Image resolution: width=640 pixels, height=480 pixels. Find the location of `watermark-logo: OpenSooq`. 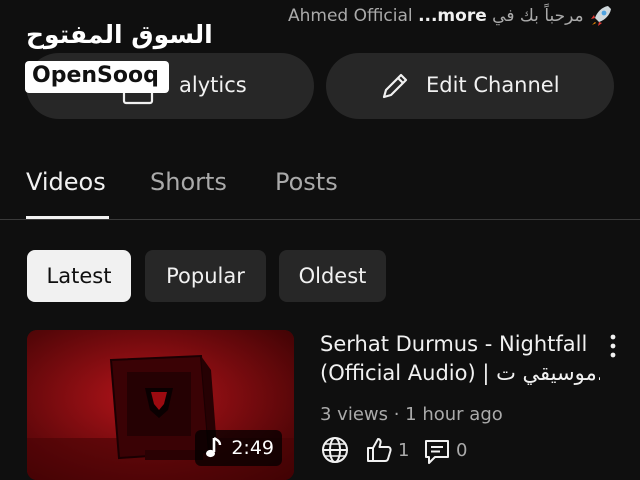

watermark-logo: OpenSooq is located at coordinates (97, 77).